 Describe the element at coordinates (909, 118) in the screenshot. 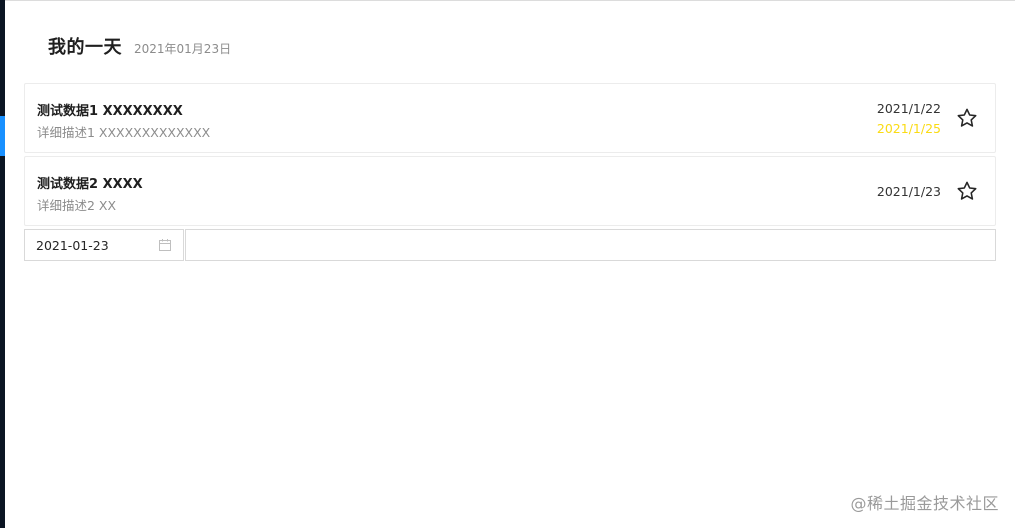

I see `task-dates: 2021/1/22 2021/1/25` at that location.